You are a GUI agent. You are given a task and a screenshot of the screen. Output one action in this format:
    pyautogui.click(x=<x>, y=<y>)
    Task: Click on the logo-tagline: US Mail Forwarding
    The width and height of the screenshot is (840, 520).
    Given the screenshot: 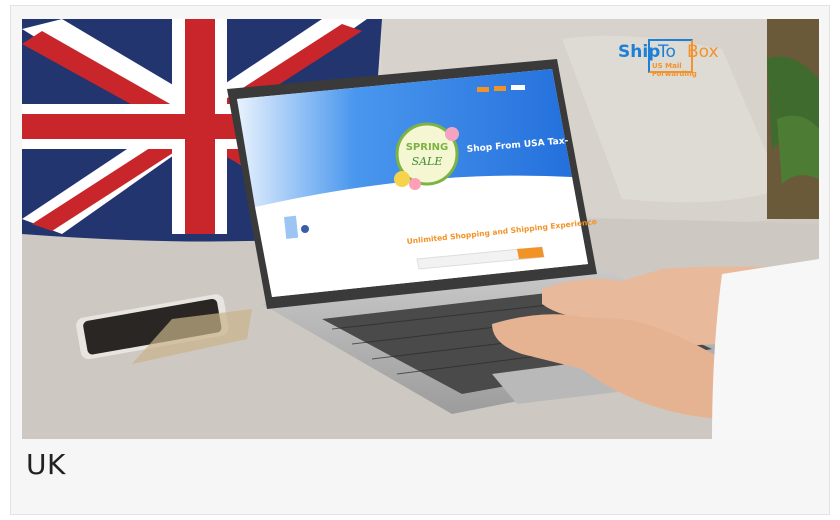 What is the action you would take?
    pyautogui.click(x=674, y=70)
    